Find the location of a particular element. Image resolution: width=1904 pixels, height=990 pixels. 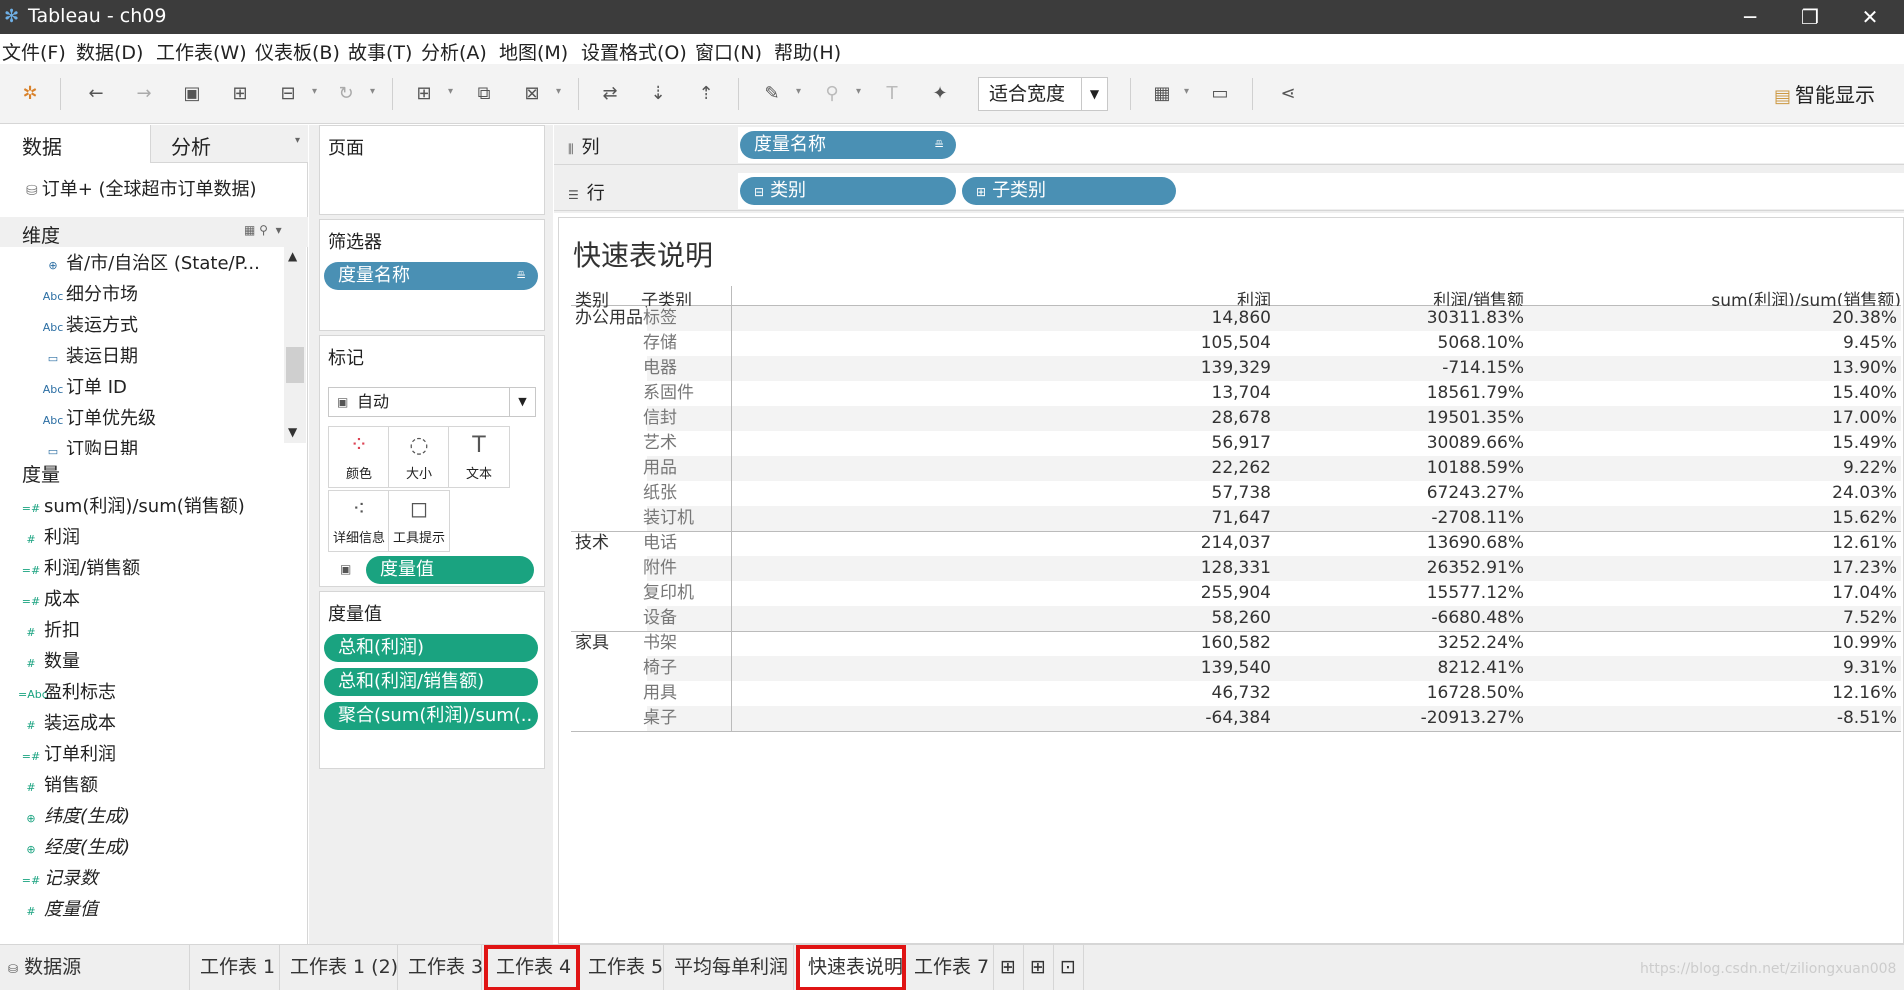

profit-ratio-cell: 3252.24% is located at coordinates (1481, 643).